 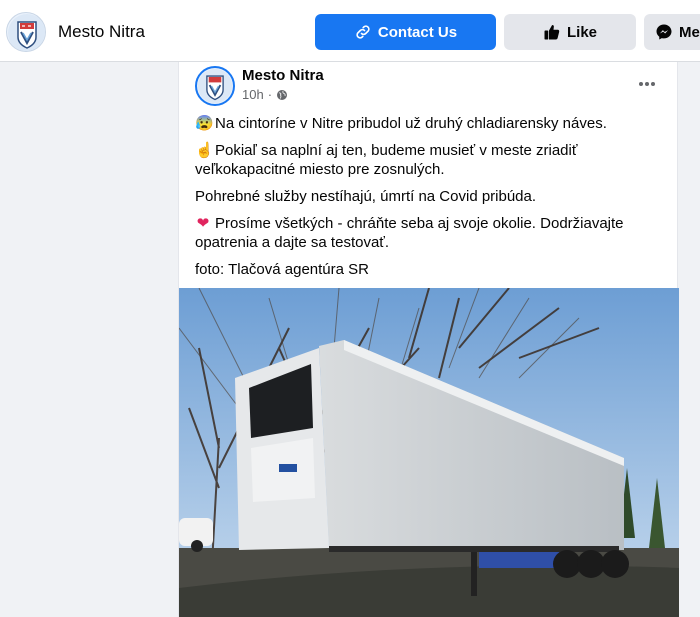 I want to click on post-timestamp: 10h, so click(x=253, y=94).